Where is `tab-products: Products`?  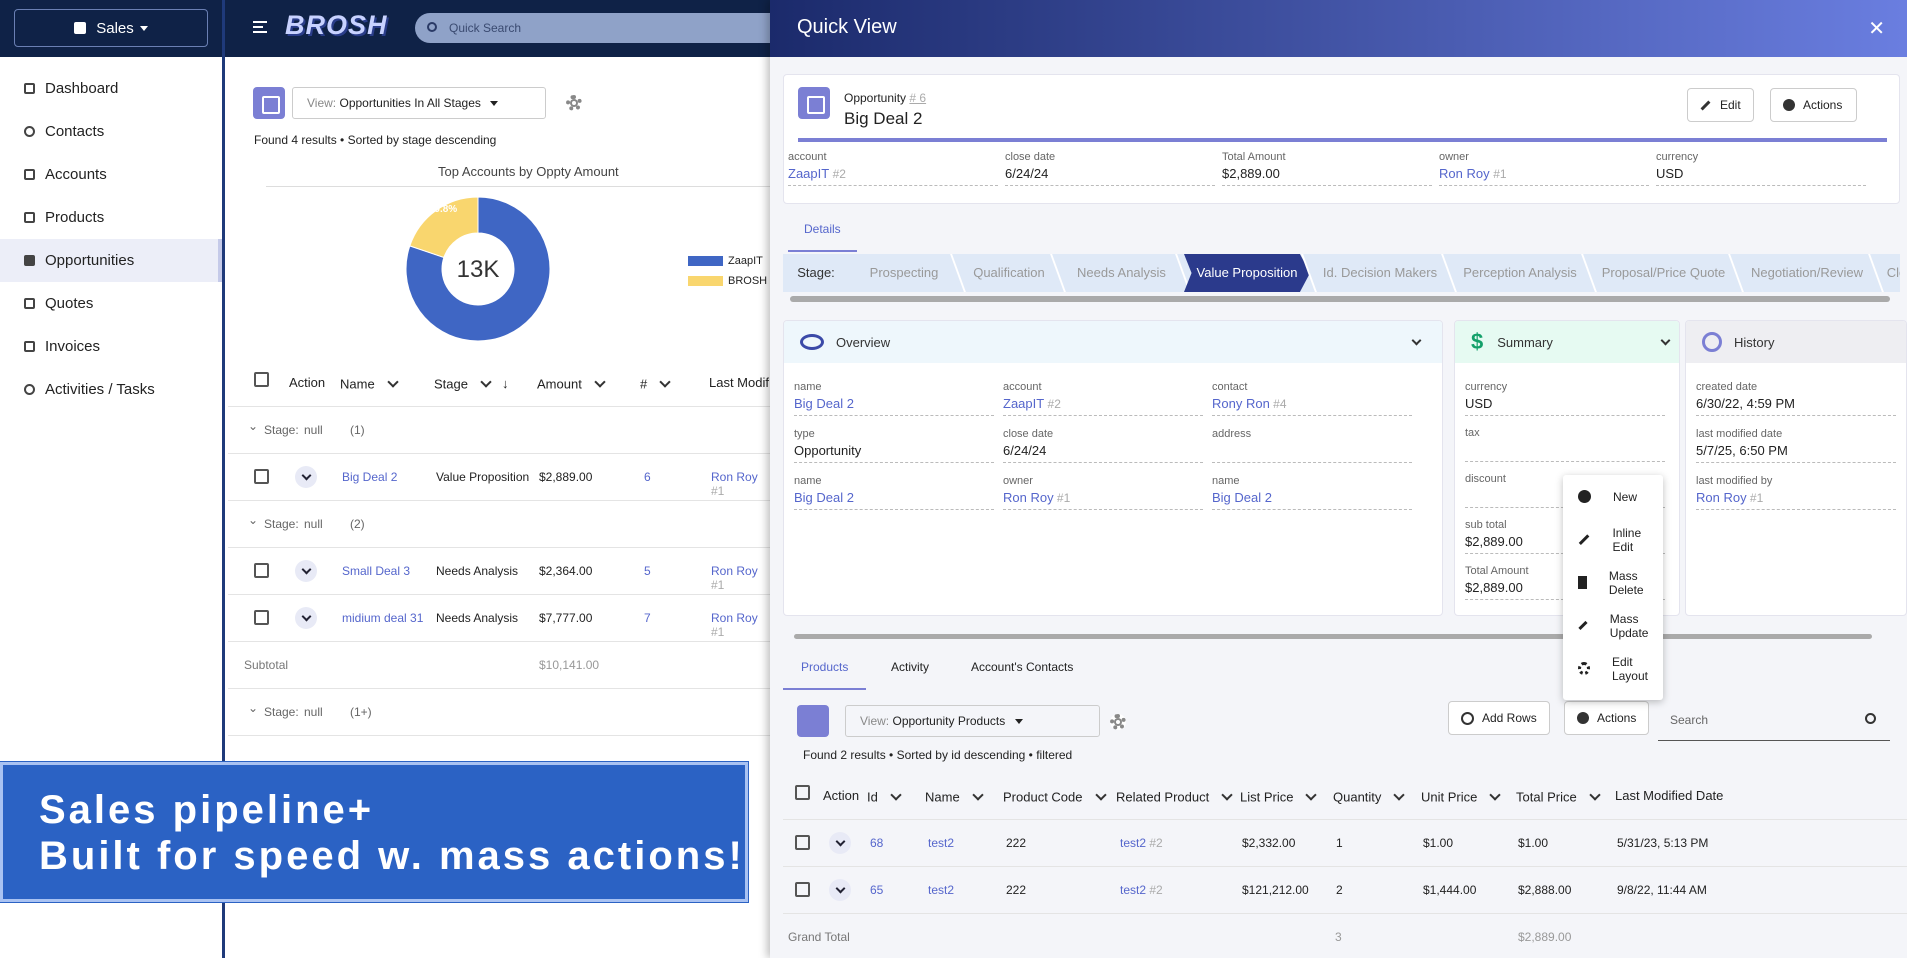 tab-products: Products is located at coordinates (825, 670).